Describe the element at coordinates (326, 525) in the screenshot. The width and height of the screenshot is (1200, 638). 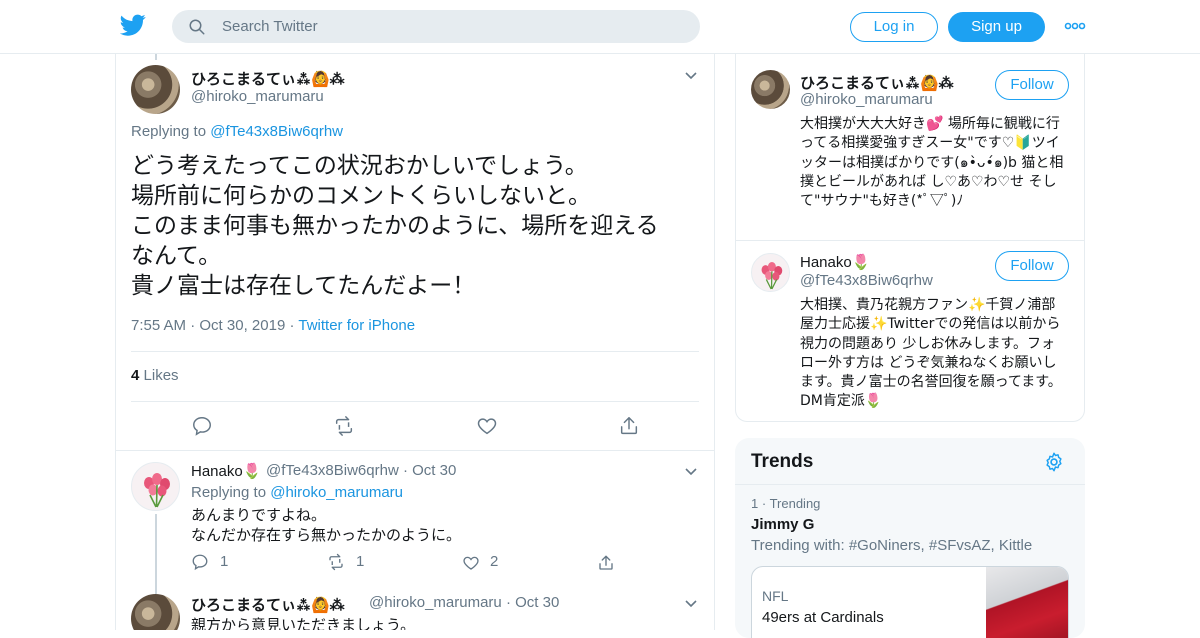
I see `reply-text: あんまりですよね。 なんだか存在すら無かったかのように。` at that location.